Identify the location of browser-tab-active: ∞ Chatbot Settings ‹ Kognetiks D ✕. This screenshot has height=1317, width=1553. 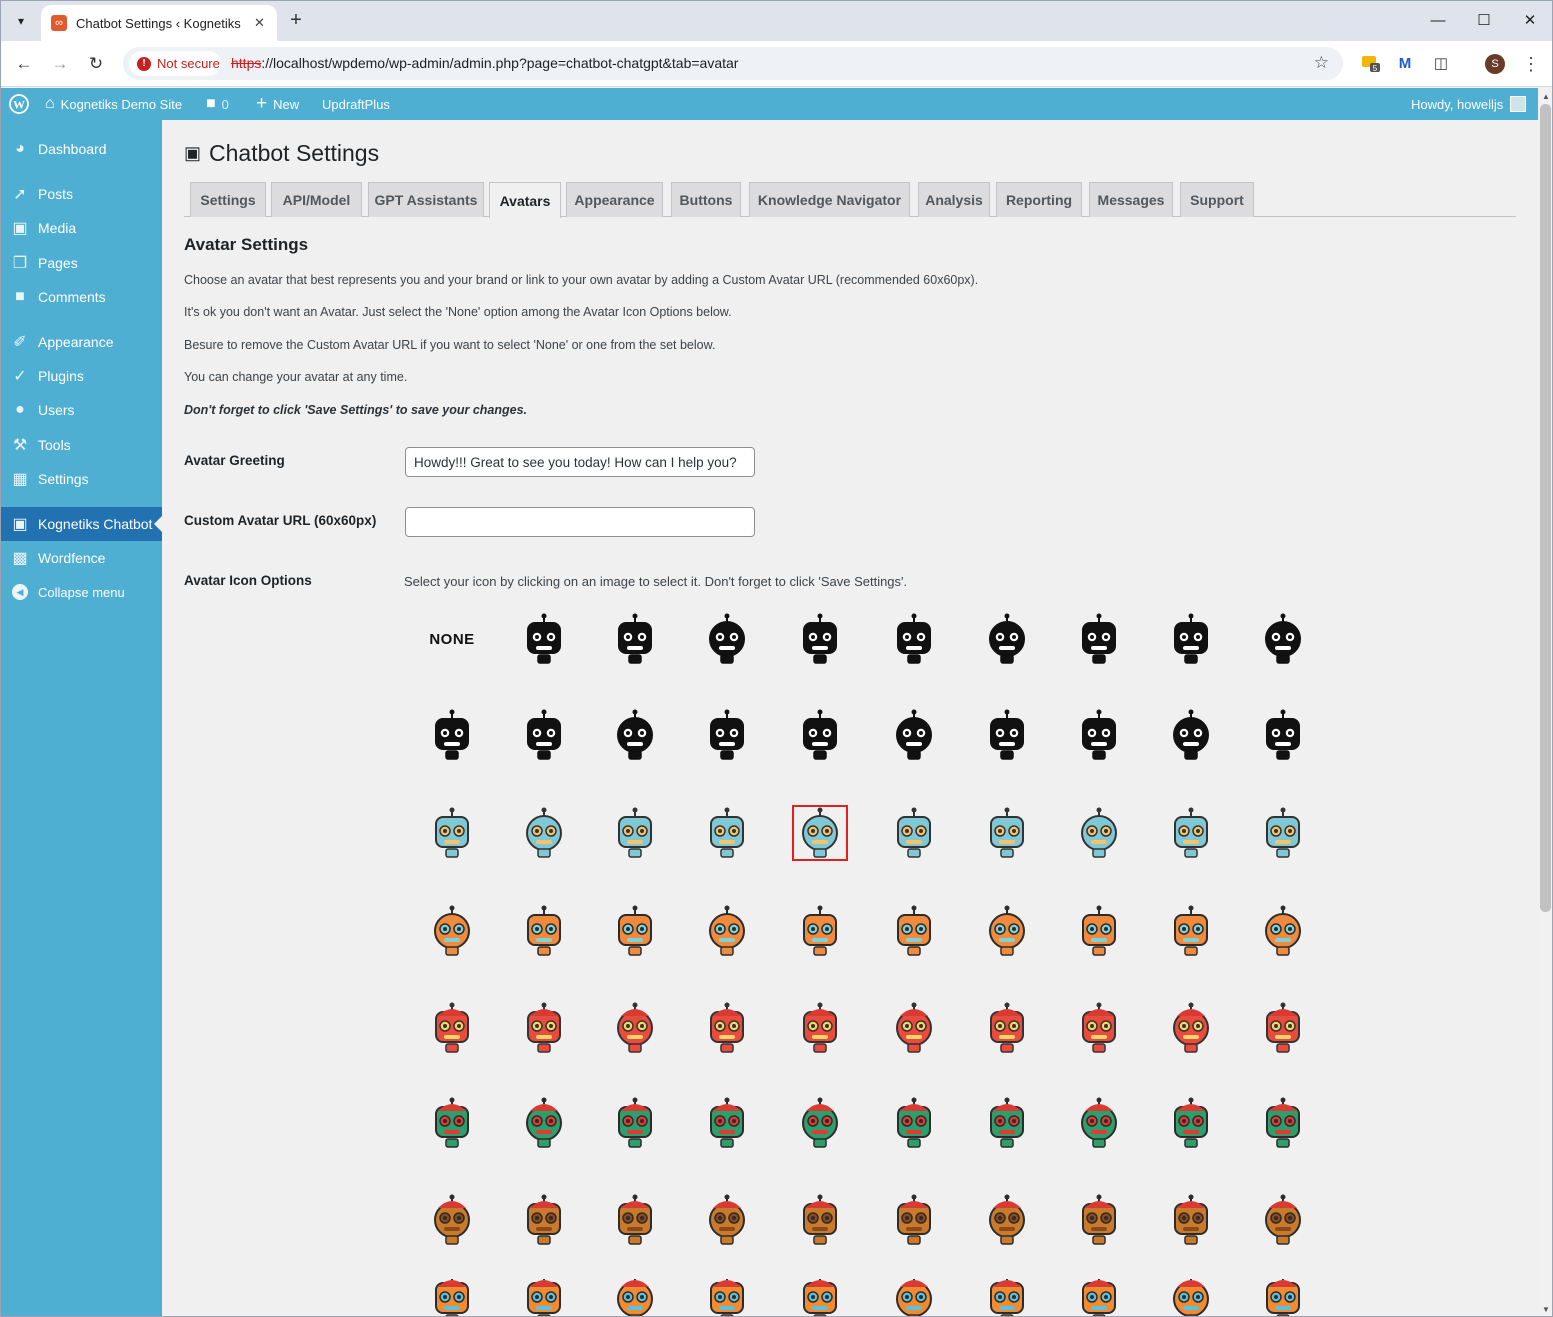
(159, 23).